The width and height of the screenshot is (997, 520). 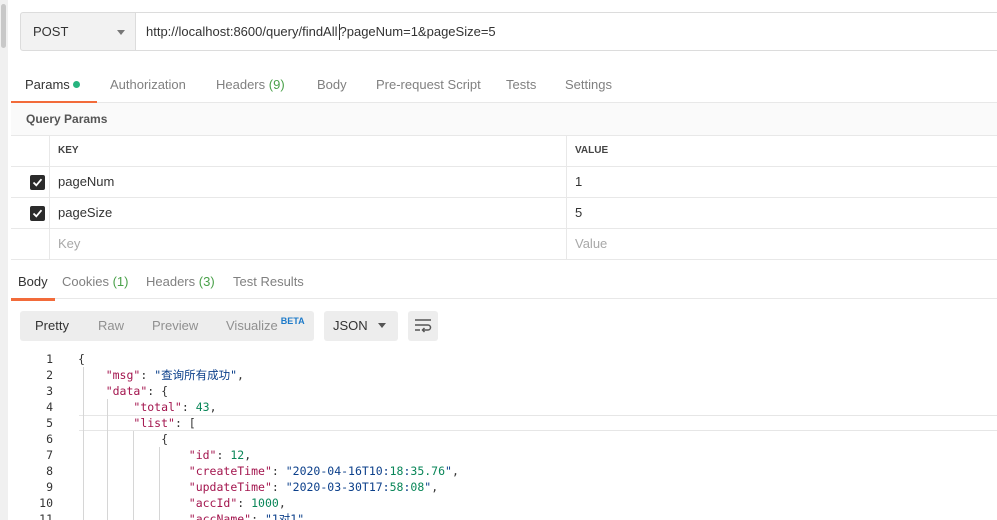 I want to click on line-number: 11, so click(x=46, y=516).